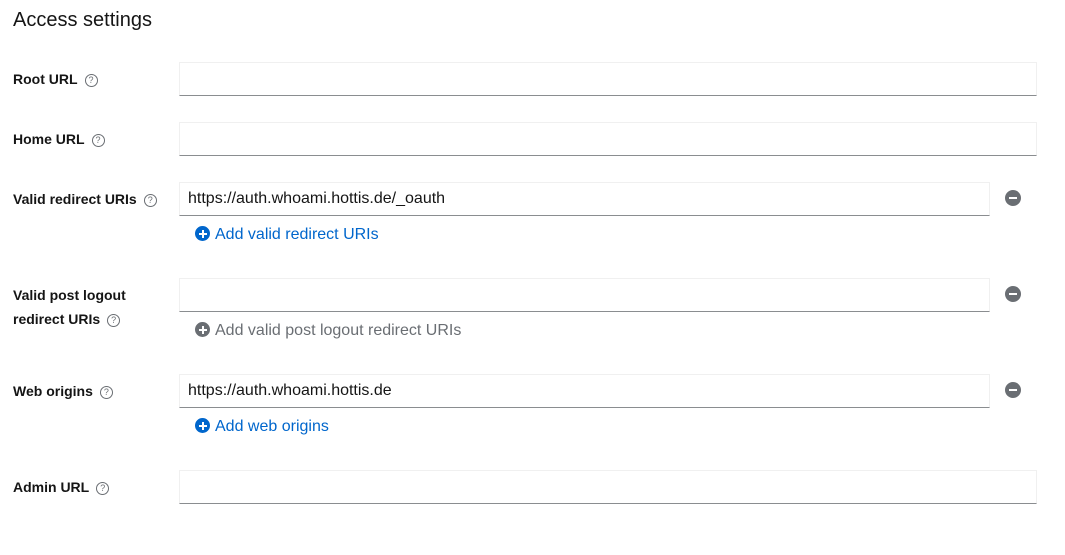 The image size is (1065, 555). I want to click on valid-post-logout-label: Valid post logout redirect URIs?, so click(69, 307).